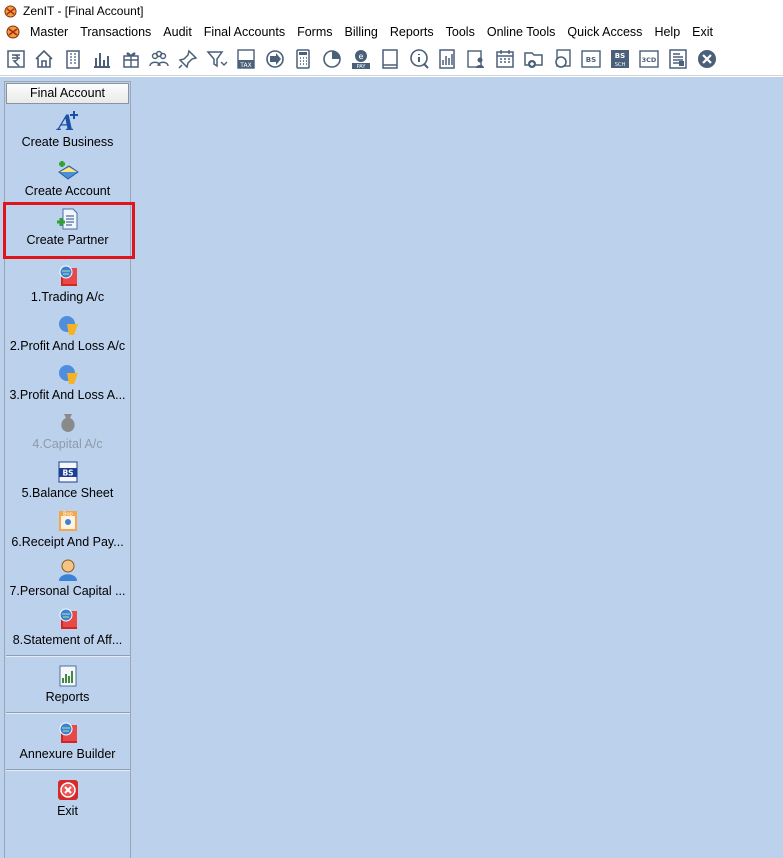 The image size is (783, 858). What do you see at coordinates (505, 59) in the screenshot?
I see `calendar-icon` at bounding box center [505, 59].